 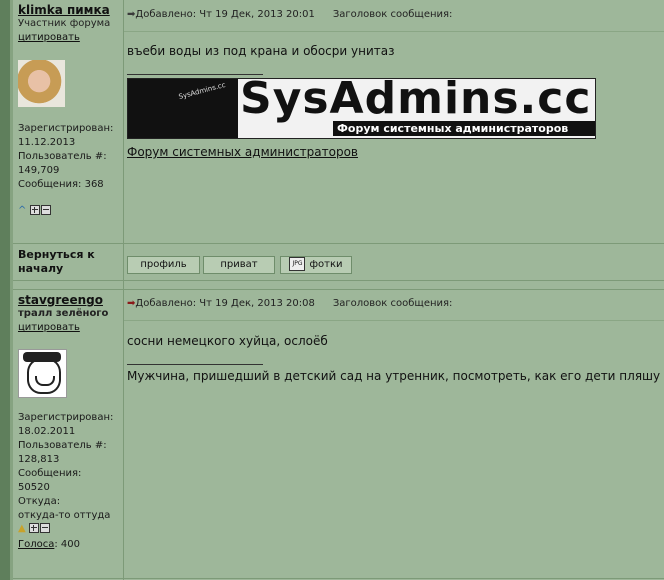 I want to click on author-icons: ▲, so click(x=34, y=528).